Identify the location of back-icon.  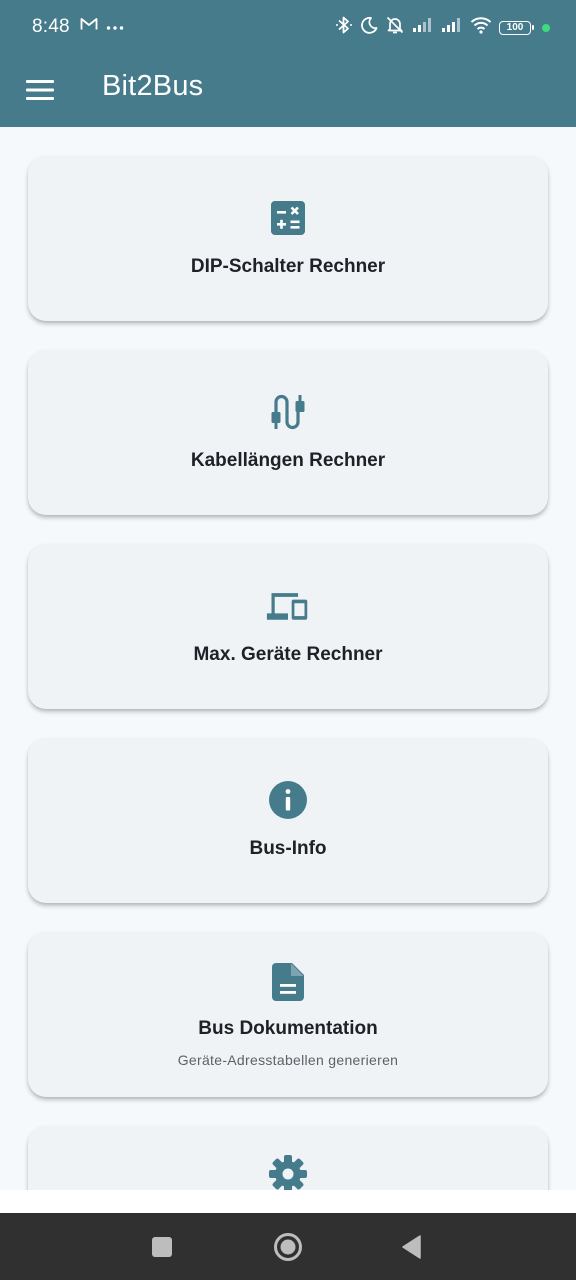
(412, 1247).